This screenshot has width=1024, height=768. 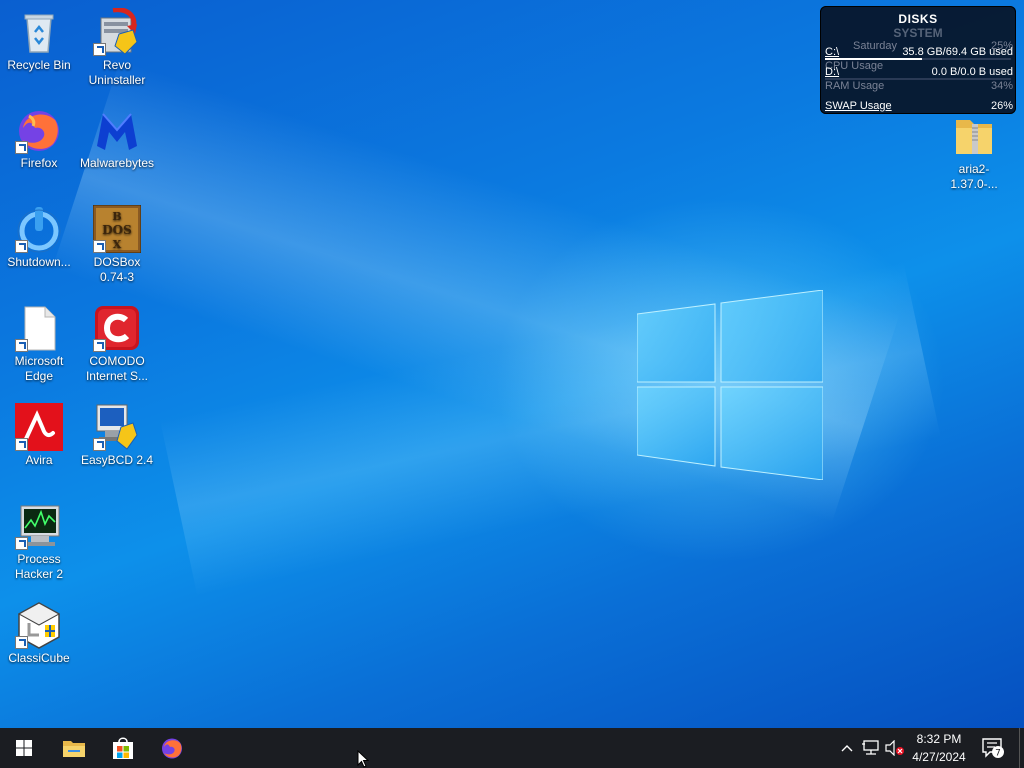 I want to click on desktop-icon-dosbox: B DOS X DOSBox 0.74-3, so click(x=117, y=243).